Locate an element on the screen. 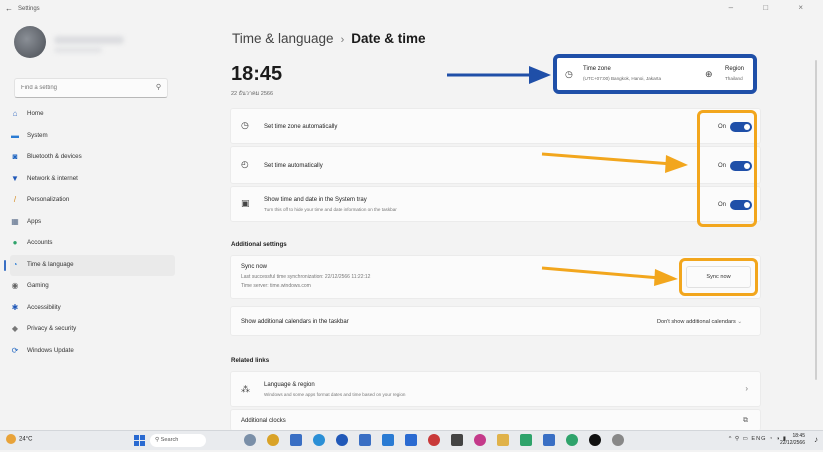  calendars-dropdown-value: Don't show additional calendars is located at coordinates (696, 322).